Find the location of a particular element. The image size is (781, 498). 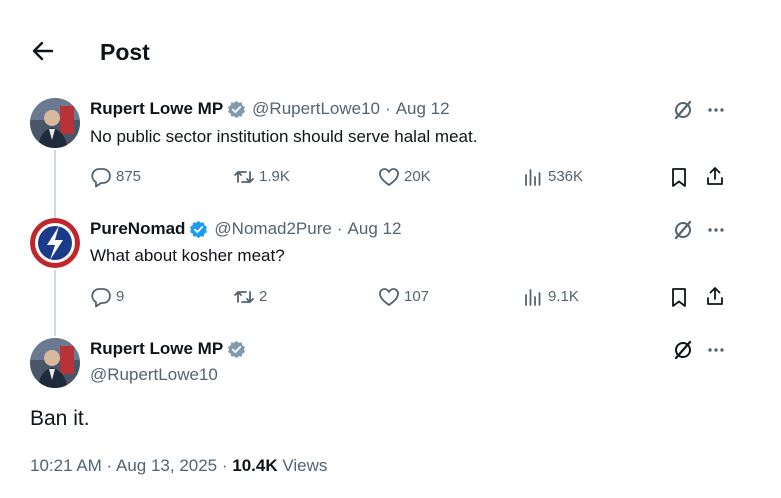

views-button: 536K is located at coordinates (552, 177).